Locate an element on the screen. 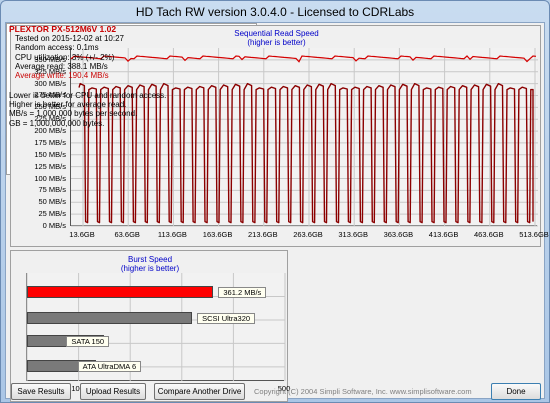  burst-title-line2: (higher is better) is located at coordinates (150, 268).